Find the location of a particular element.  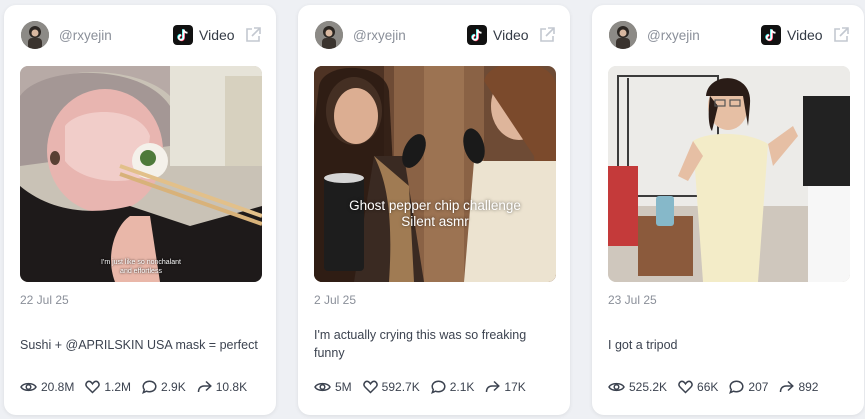

post-date: 2 Jul 25 is located at coordinates (335, 300).